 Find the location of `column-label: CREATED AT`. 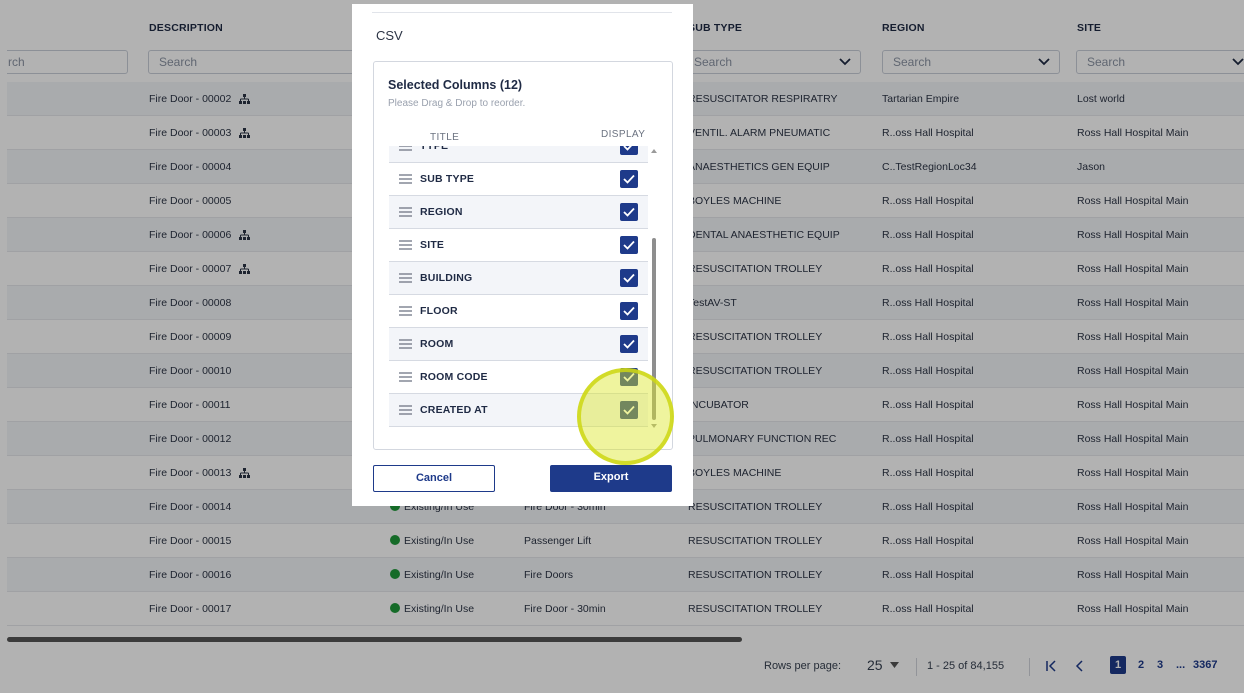

column-label: CREATED AT is located at coordinates (454, 410).